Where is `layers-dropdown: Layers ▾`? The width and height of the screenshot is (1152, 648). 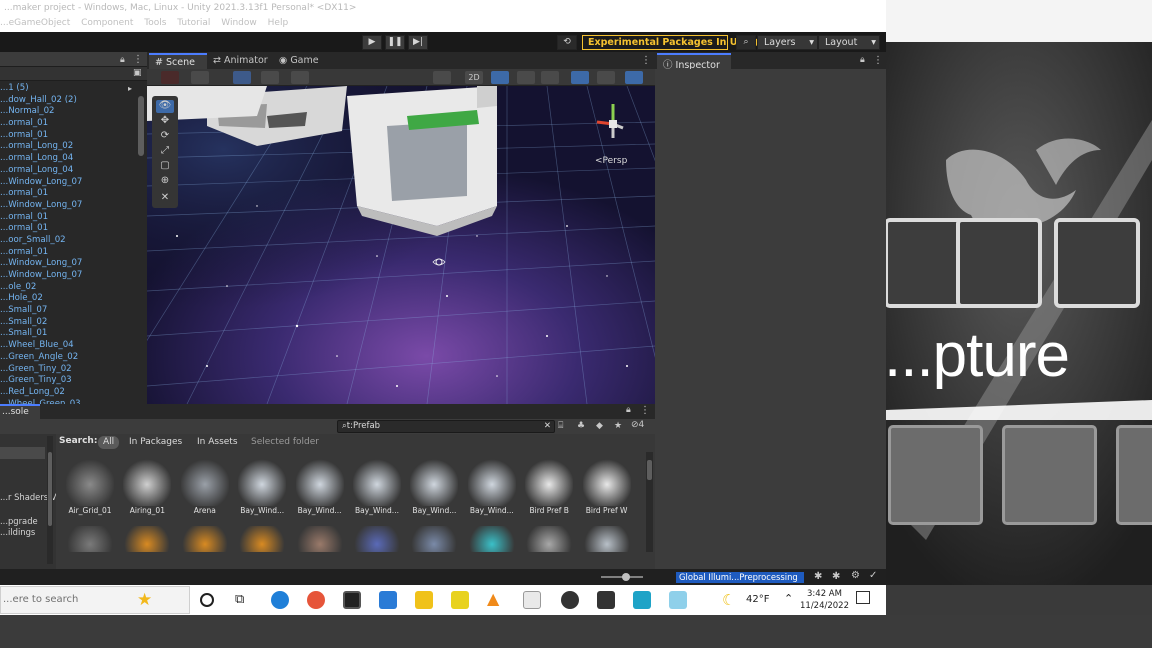 layers-dropdown: Layers ▾ is located at coordinates (787, 42).